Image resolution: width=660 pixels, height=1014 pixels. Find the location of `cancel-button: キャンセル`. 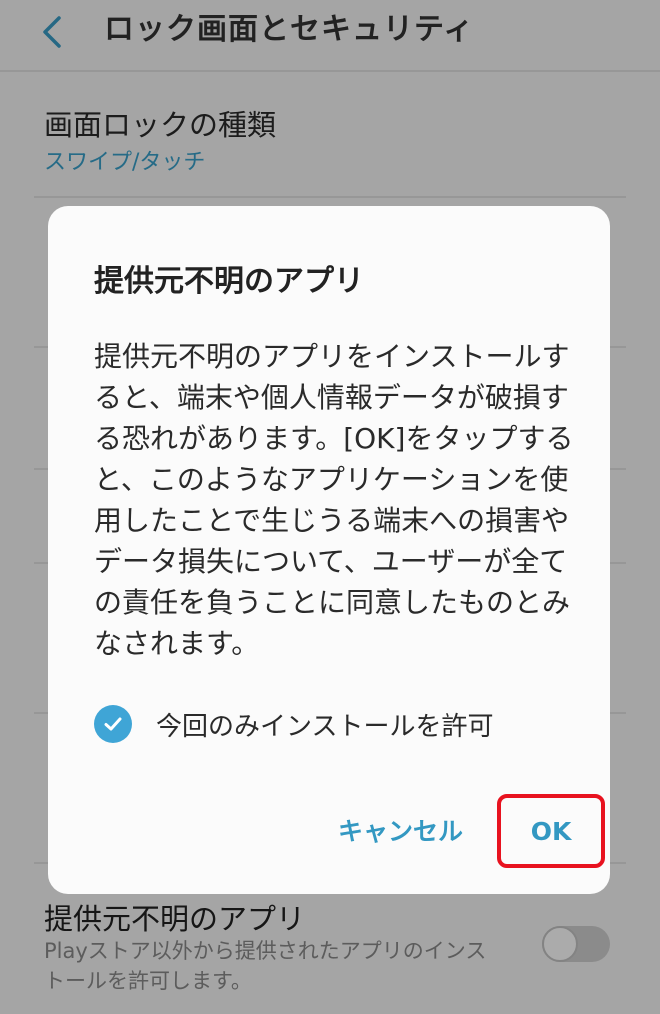

cancel-button: キャンセル is located at coordinates (400, 830).